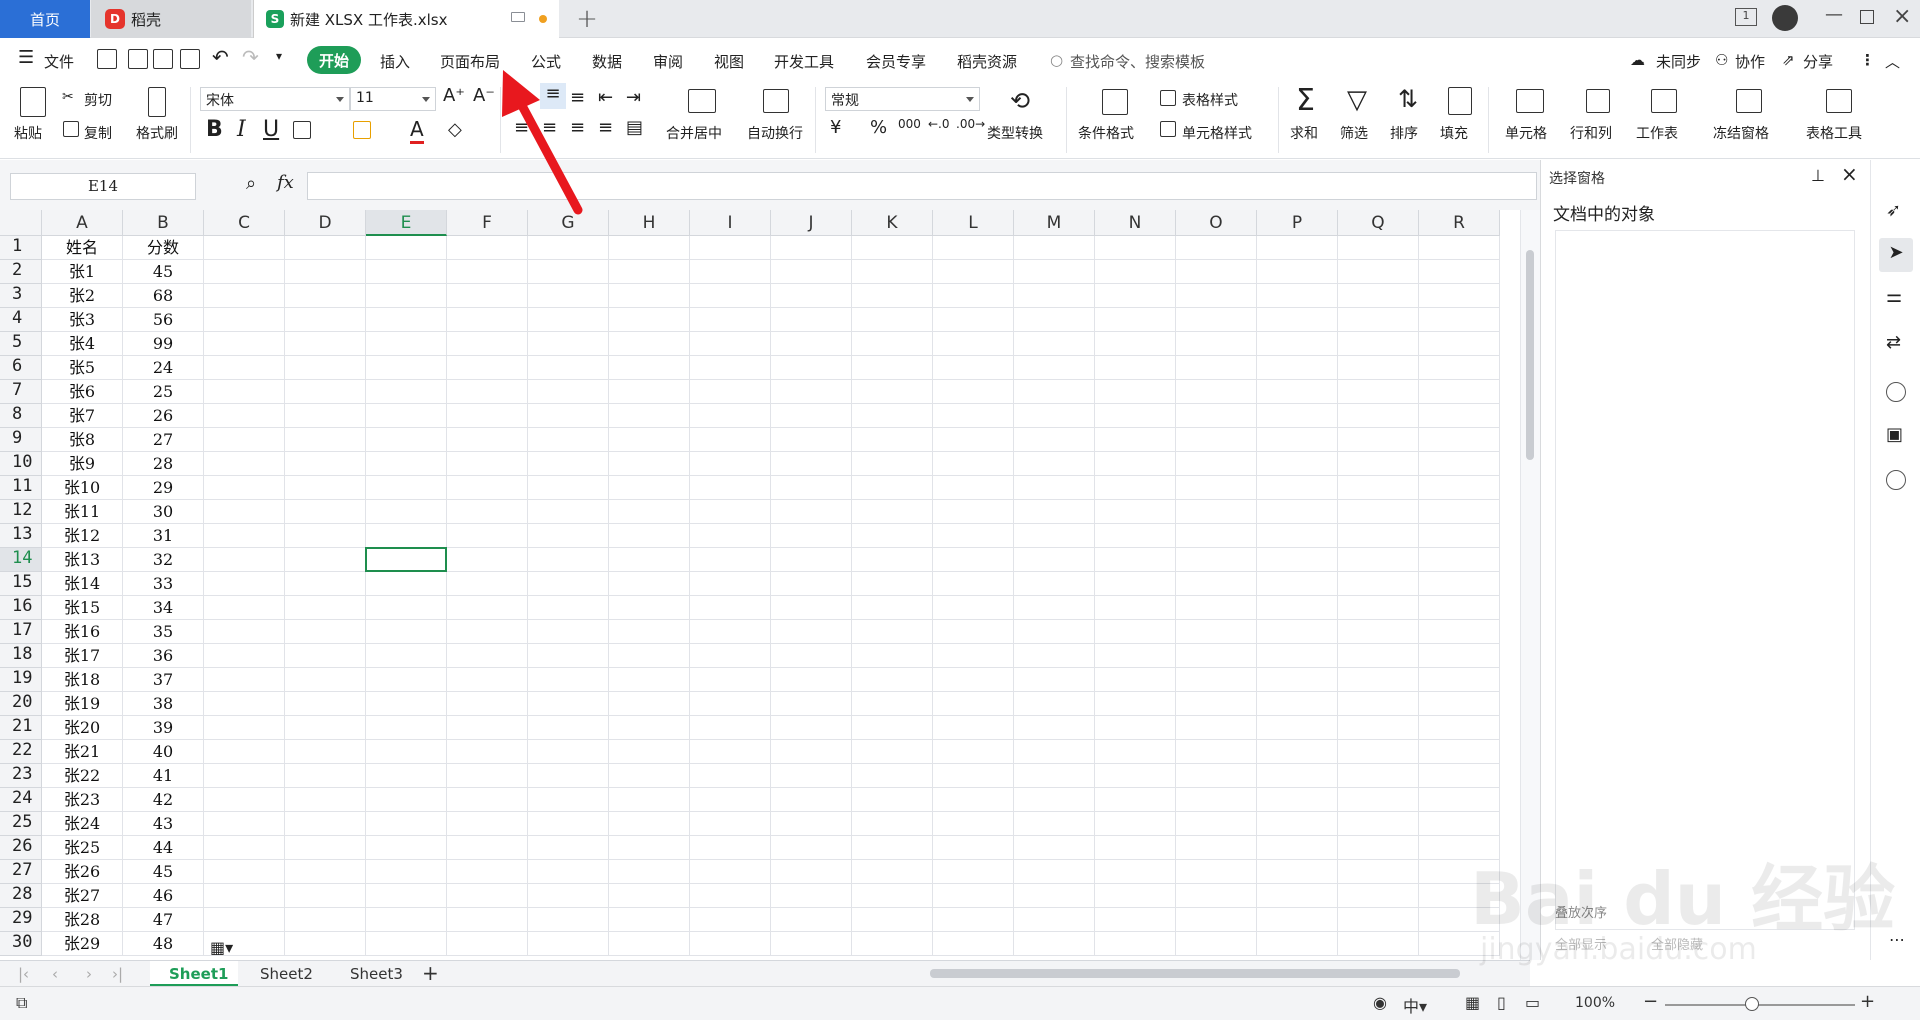 This screenshot has height=1020, width=1920. What do you see at coordinates (21, 584) in the screenshot?
I see `row-header: 15` at bounding box center [21, 584].